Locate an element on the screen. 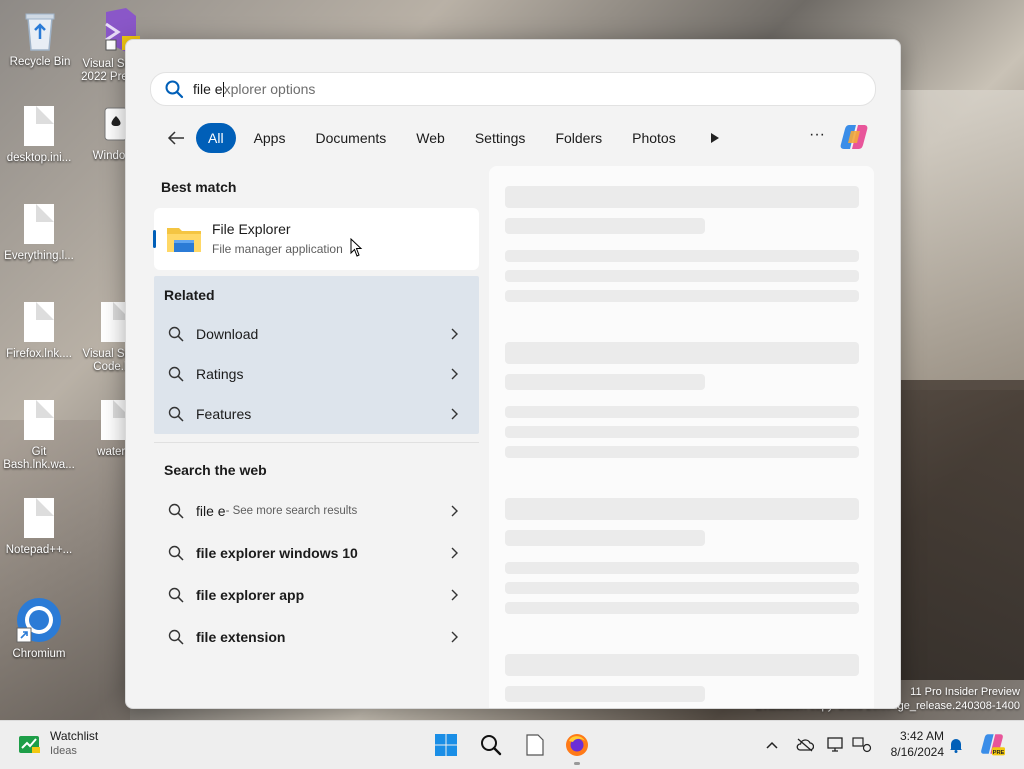 Image resolution: width=1024 pixels, height=769 pixels. back-arrow-icon is located at coordinates (175, 138).